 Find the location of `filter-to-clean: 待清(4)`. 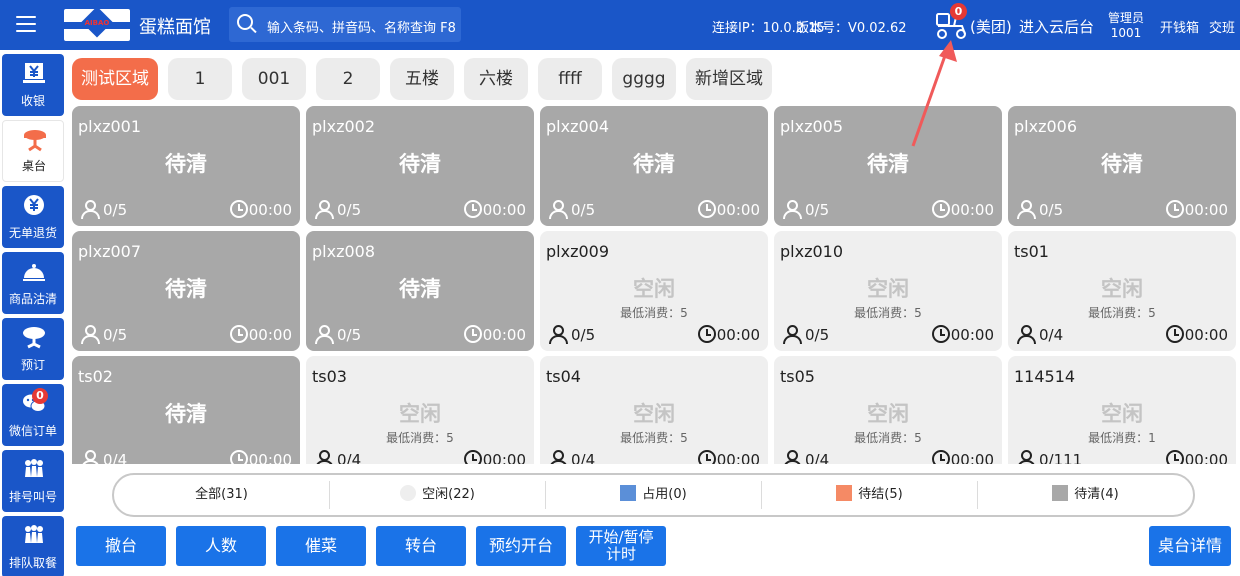

filter-to-clean: 待清(4) is located at coordinates (1085, 495).